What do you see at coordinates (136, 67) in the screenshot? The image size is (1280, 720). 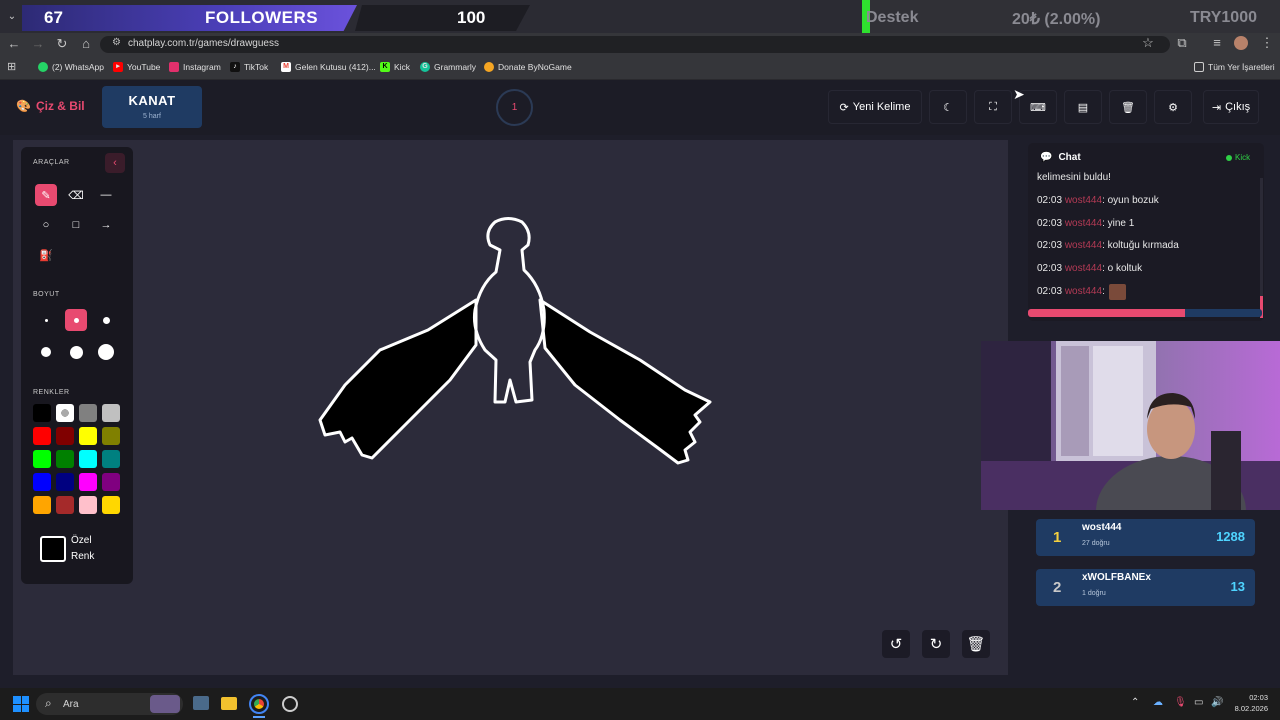 I see `bookmark-youtube: ▸ YouTube` at bounding box center [136, 67].